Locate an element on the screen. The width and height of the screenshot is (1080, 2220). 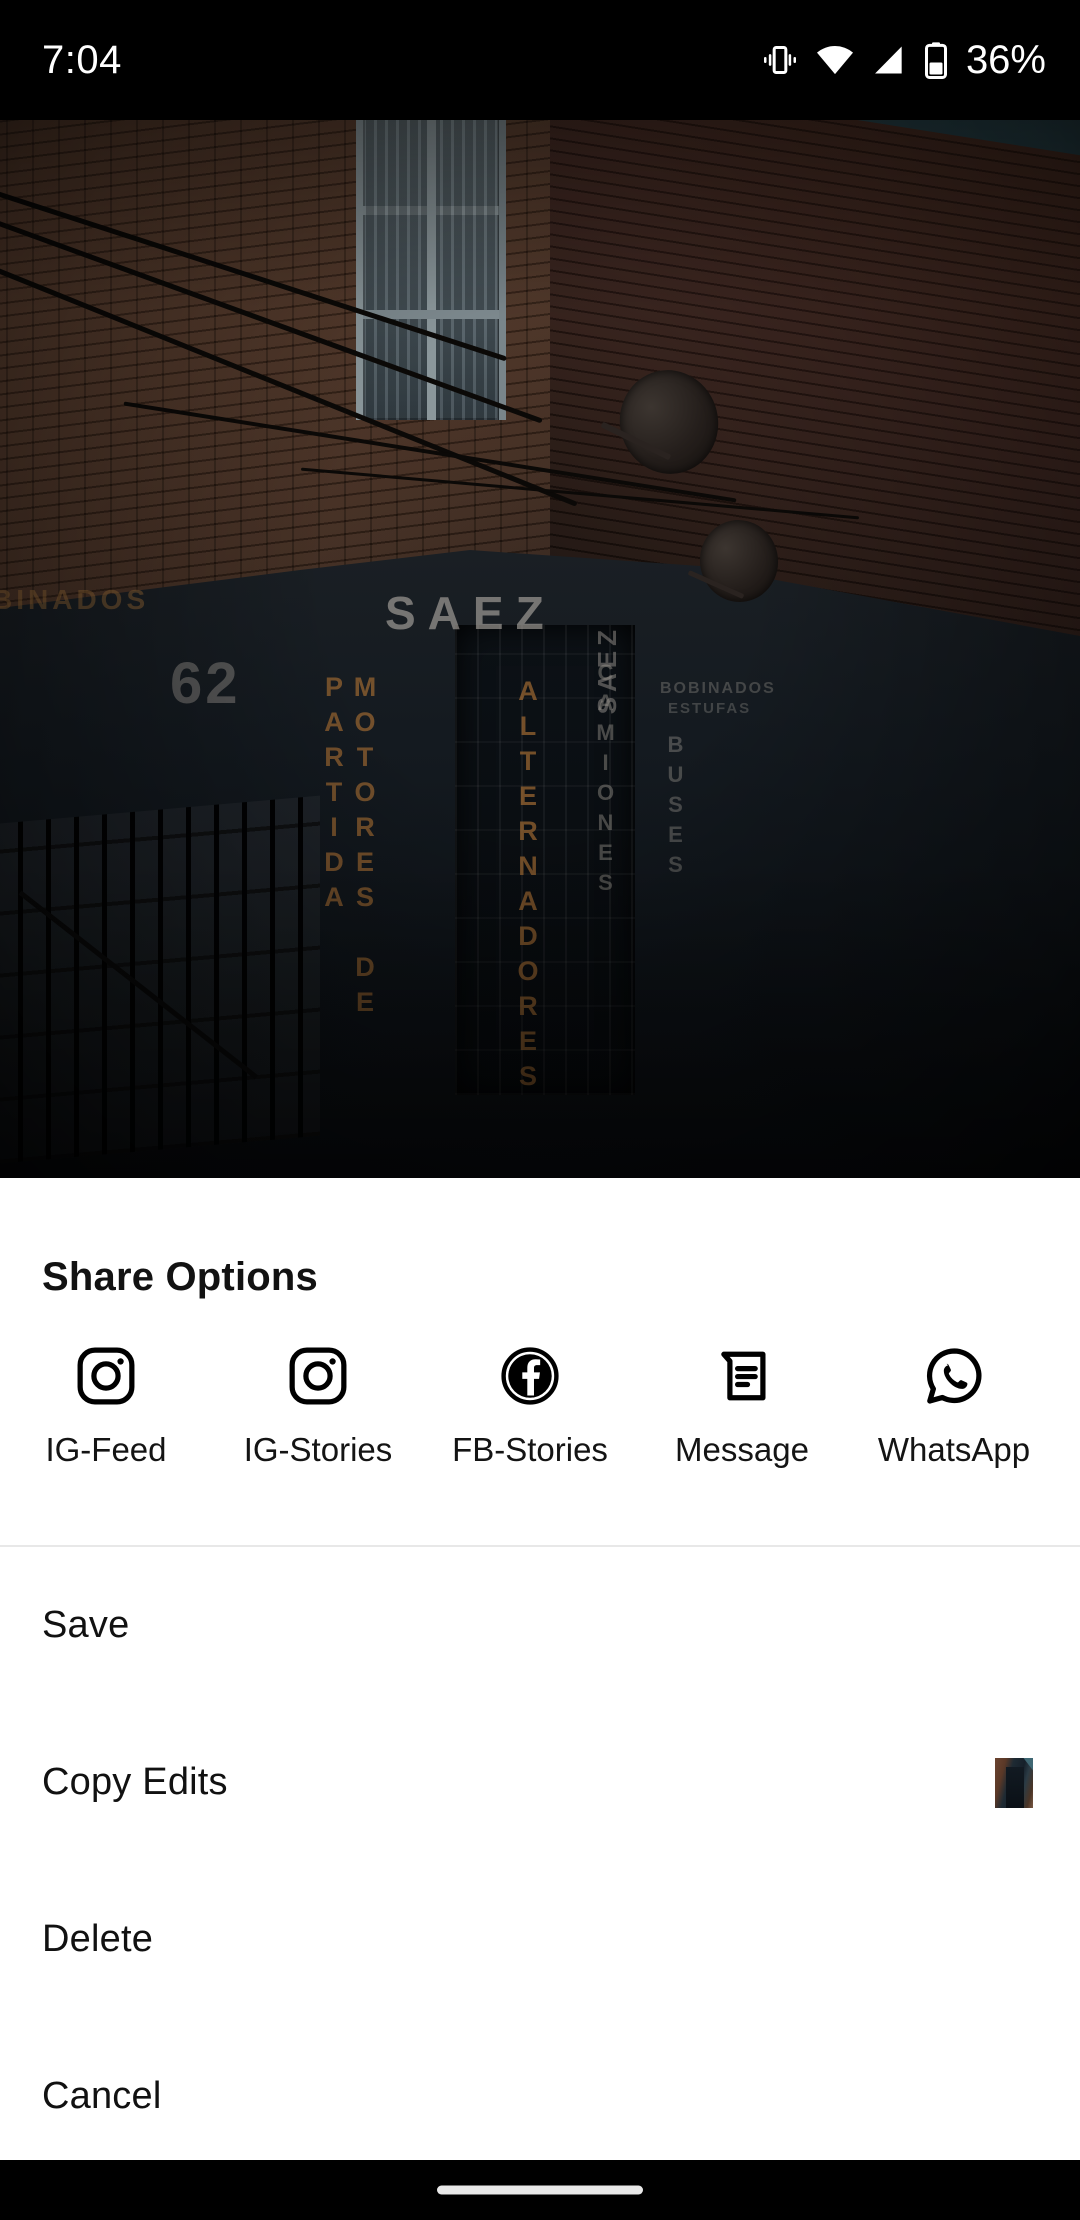
share-target-ig-stories: IG-Stories is located at coordinates (318, 1406).